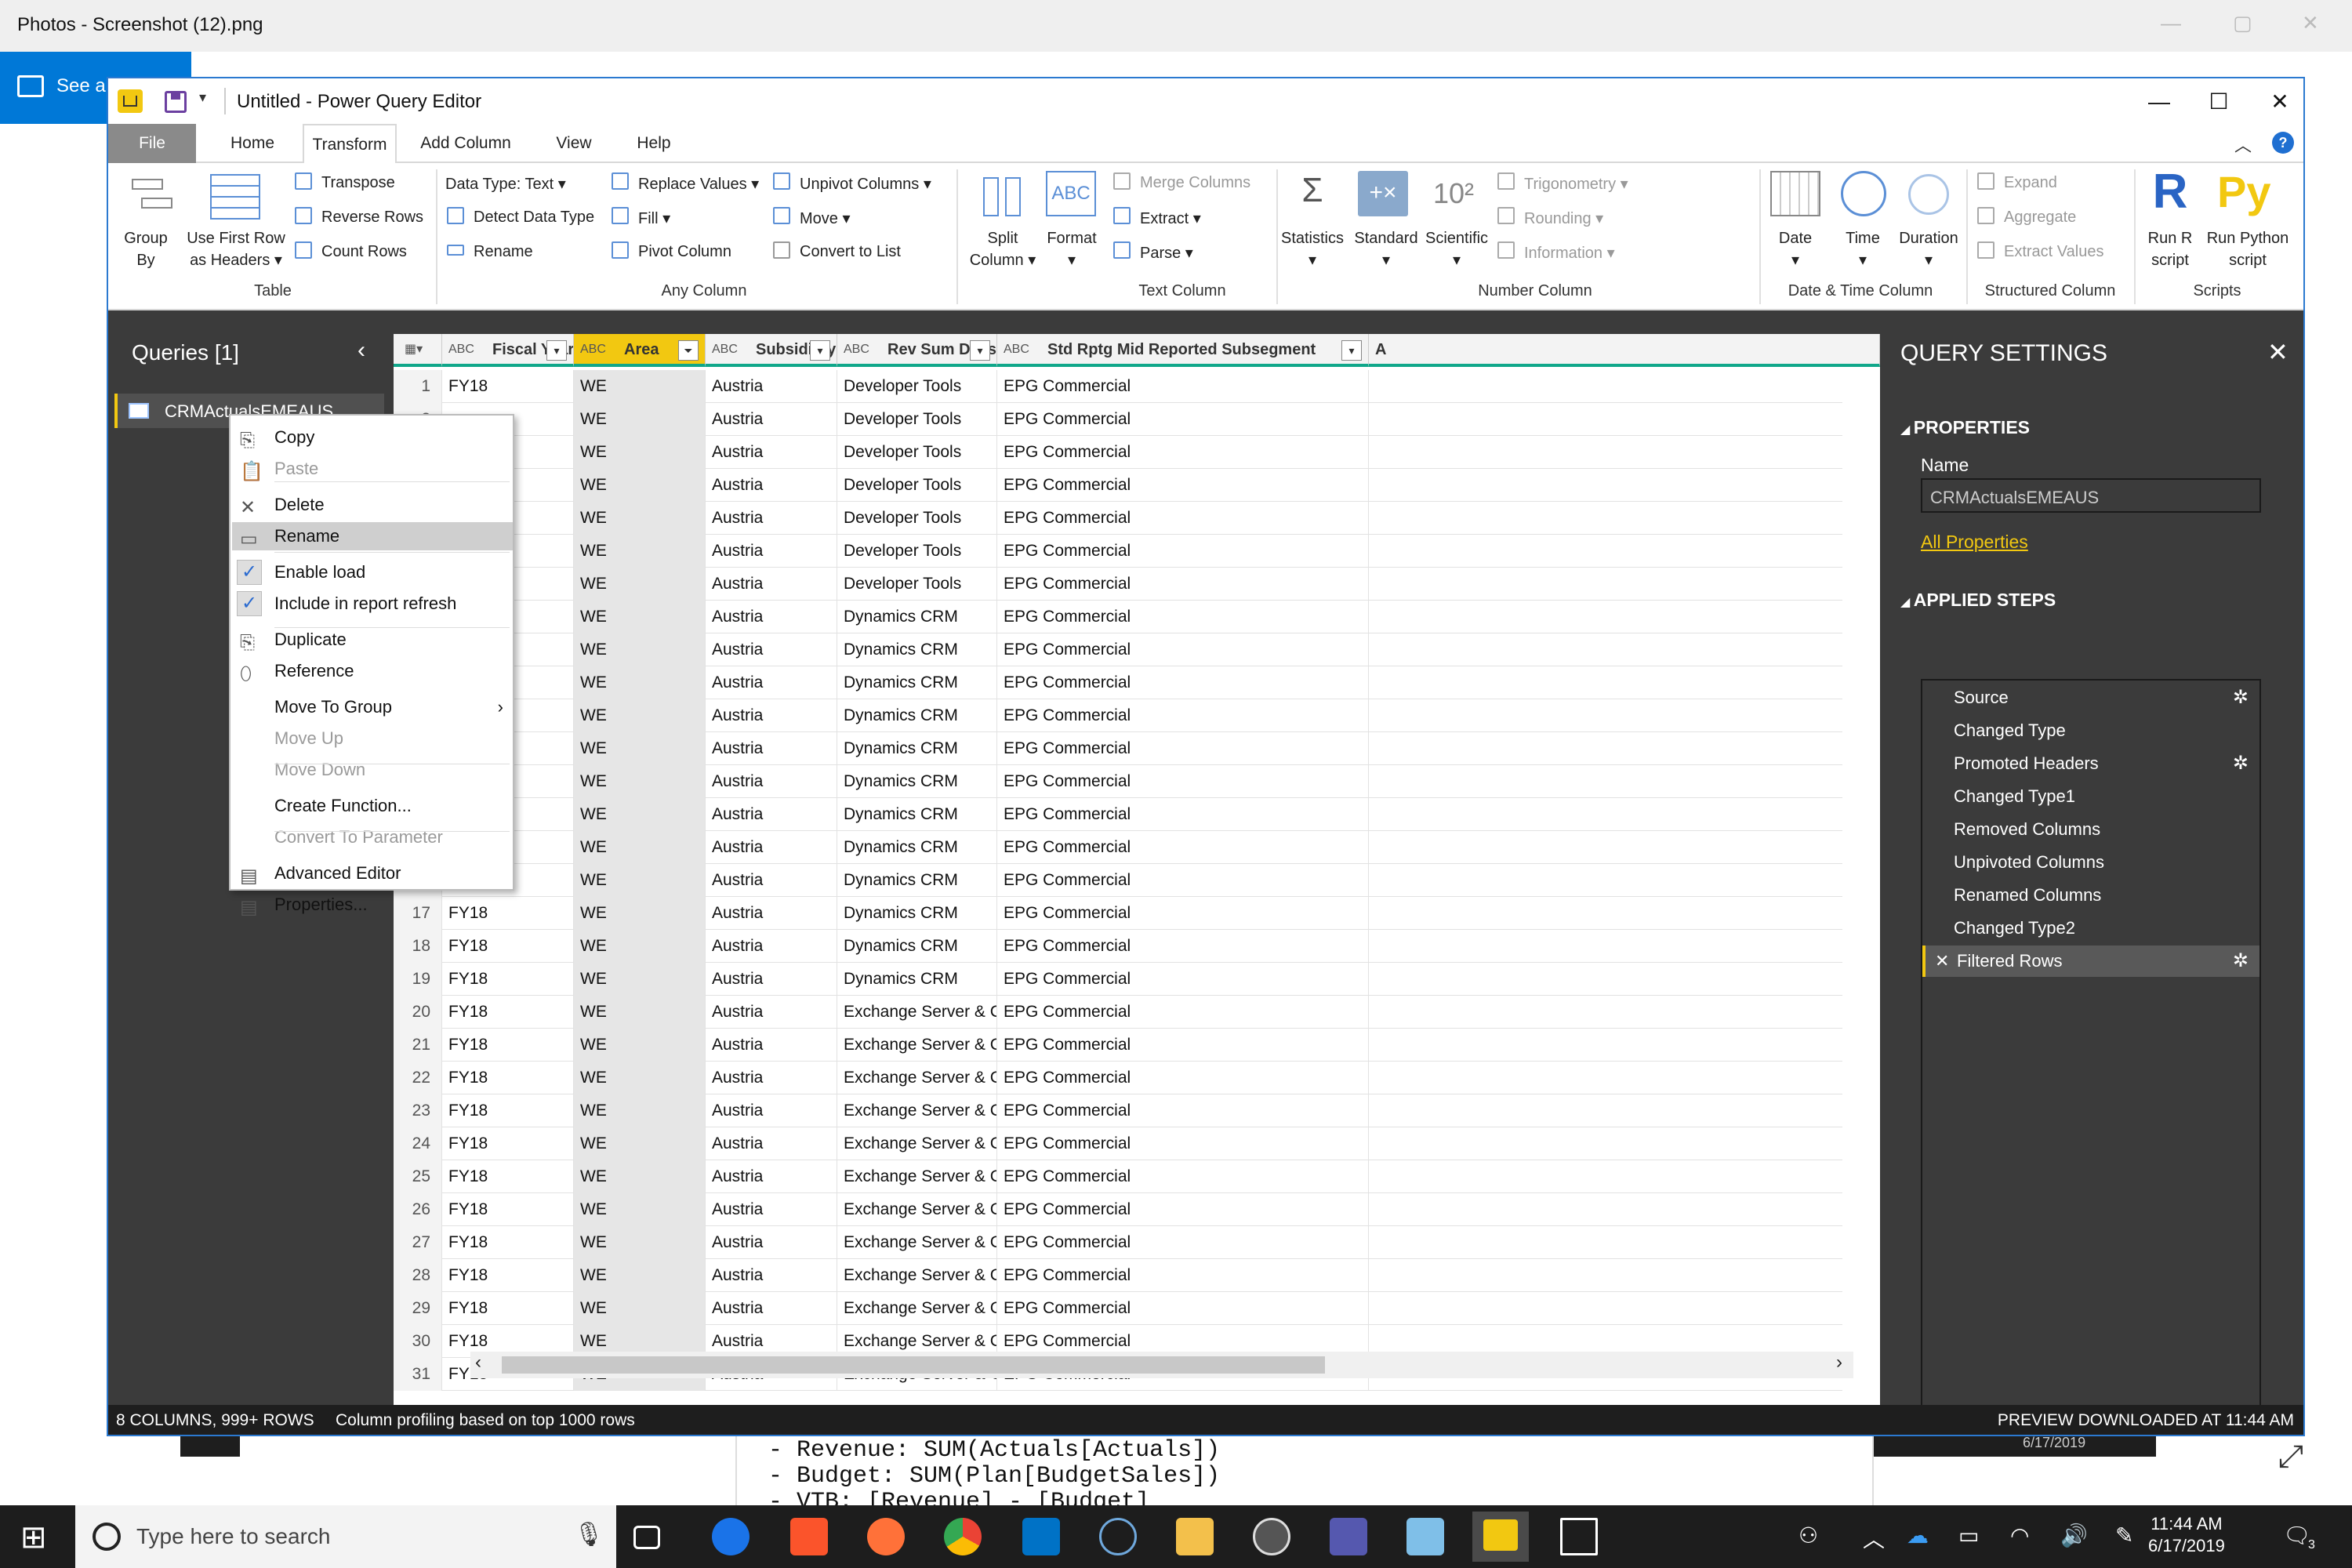 The image size is (2352, 1568). Describe the element at coordinates (684, 252) in the screenshot. I see `pivot-column-button: Pivot Column` at that location.